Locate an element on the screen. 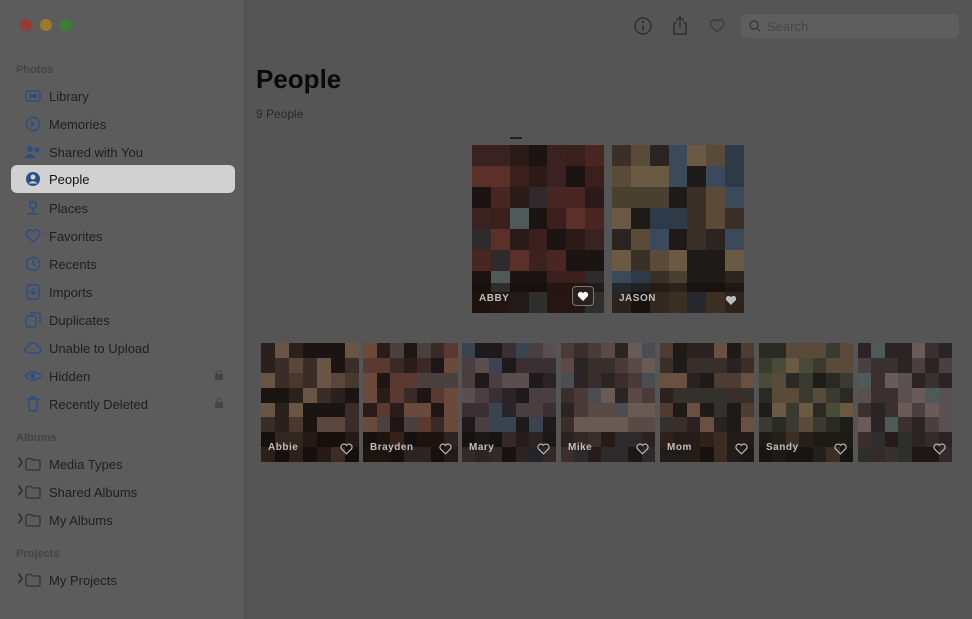 The height and width of the screenshot is (619, 972). person-card: Mom is located at coordinates (707, 402).